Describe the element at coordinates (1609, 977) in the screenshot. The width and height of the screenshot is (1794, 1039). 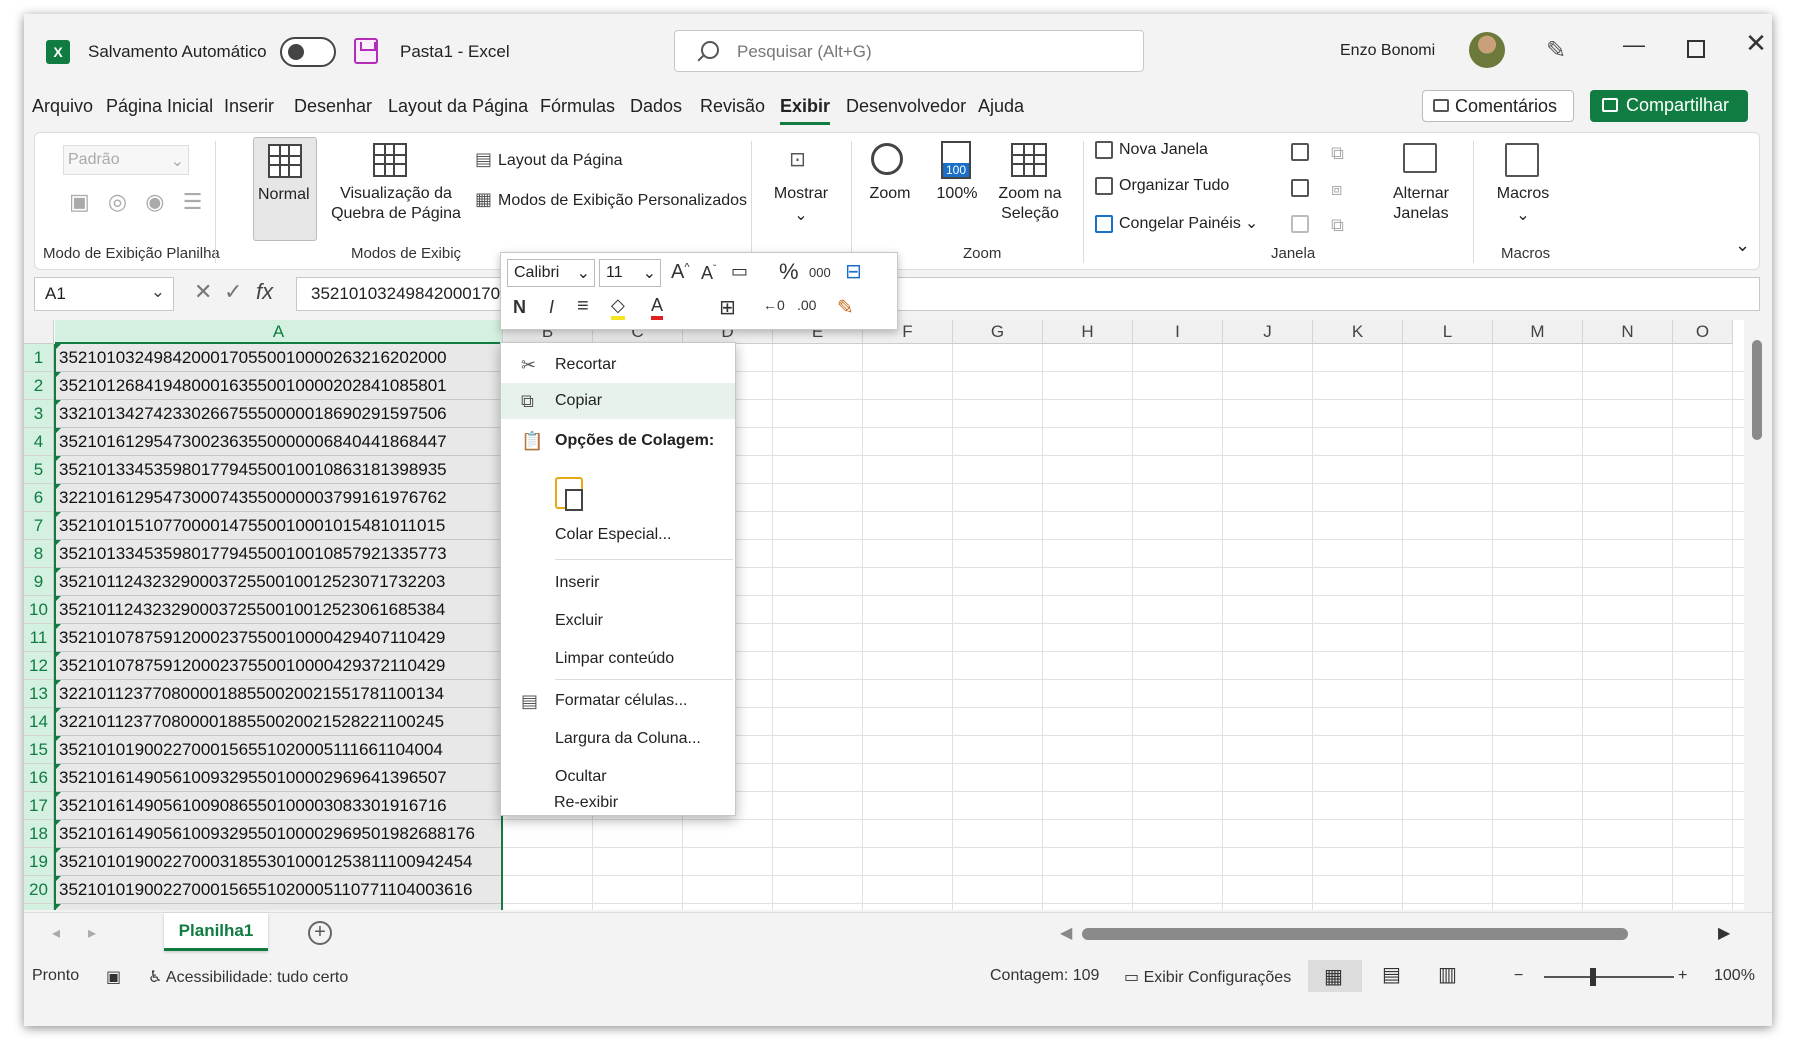
I see `zoom-slider` at that location.